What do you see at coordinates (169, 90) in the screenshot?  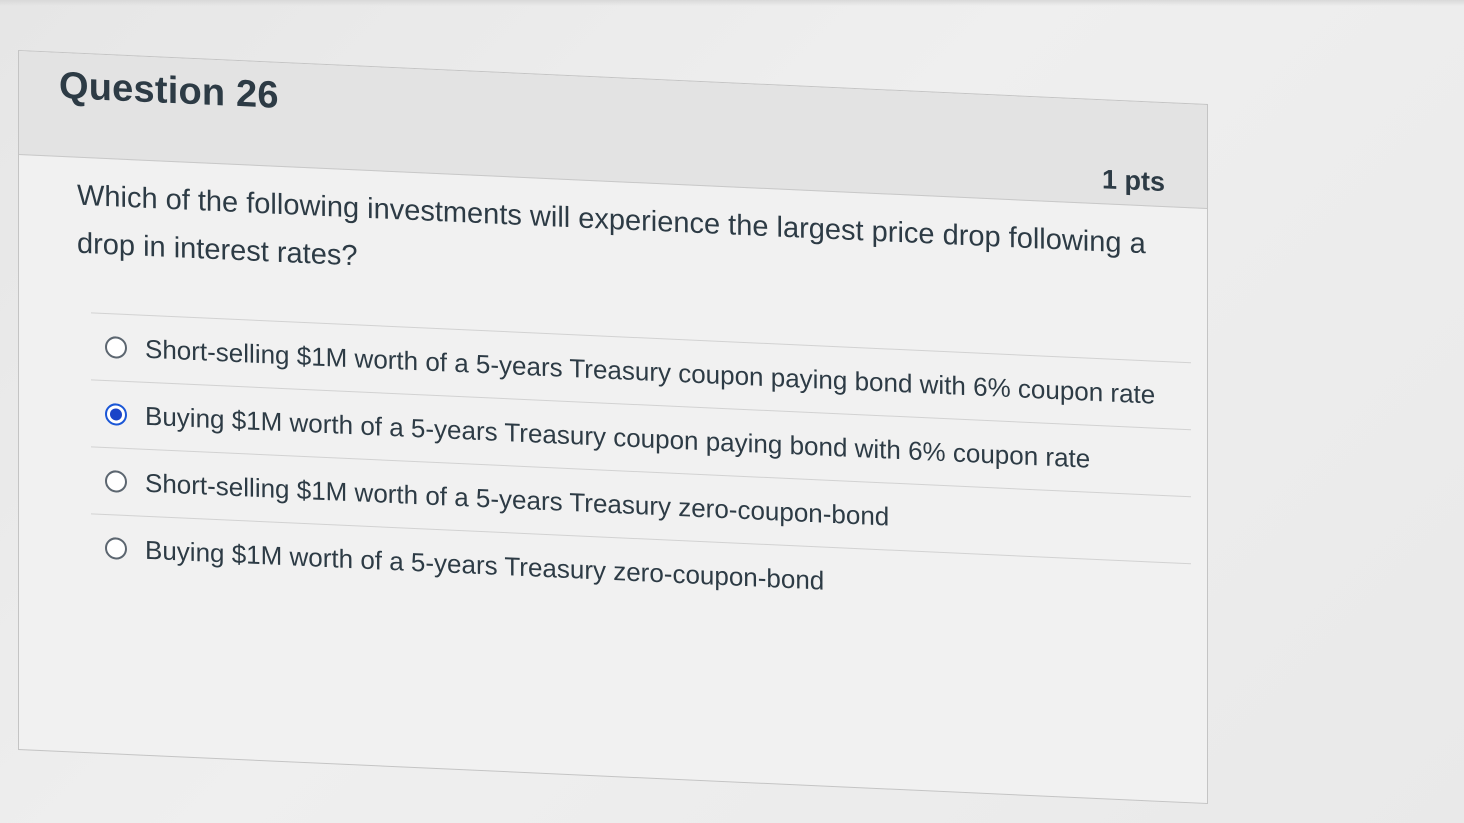 I see `question-title: Question 26` at bounding box center [169, 90].